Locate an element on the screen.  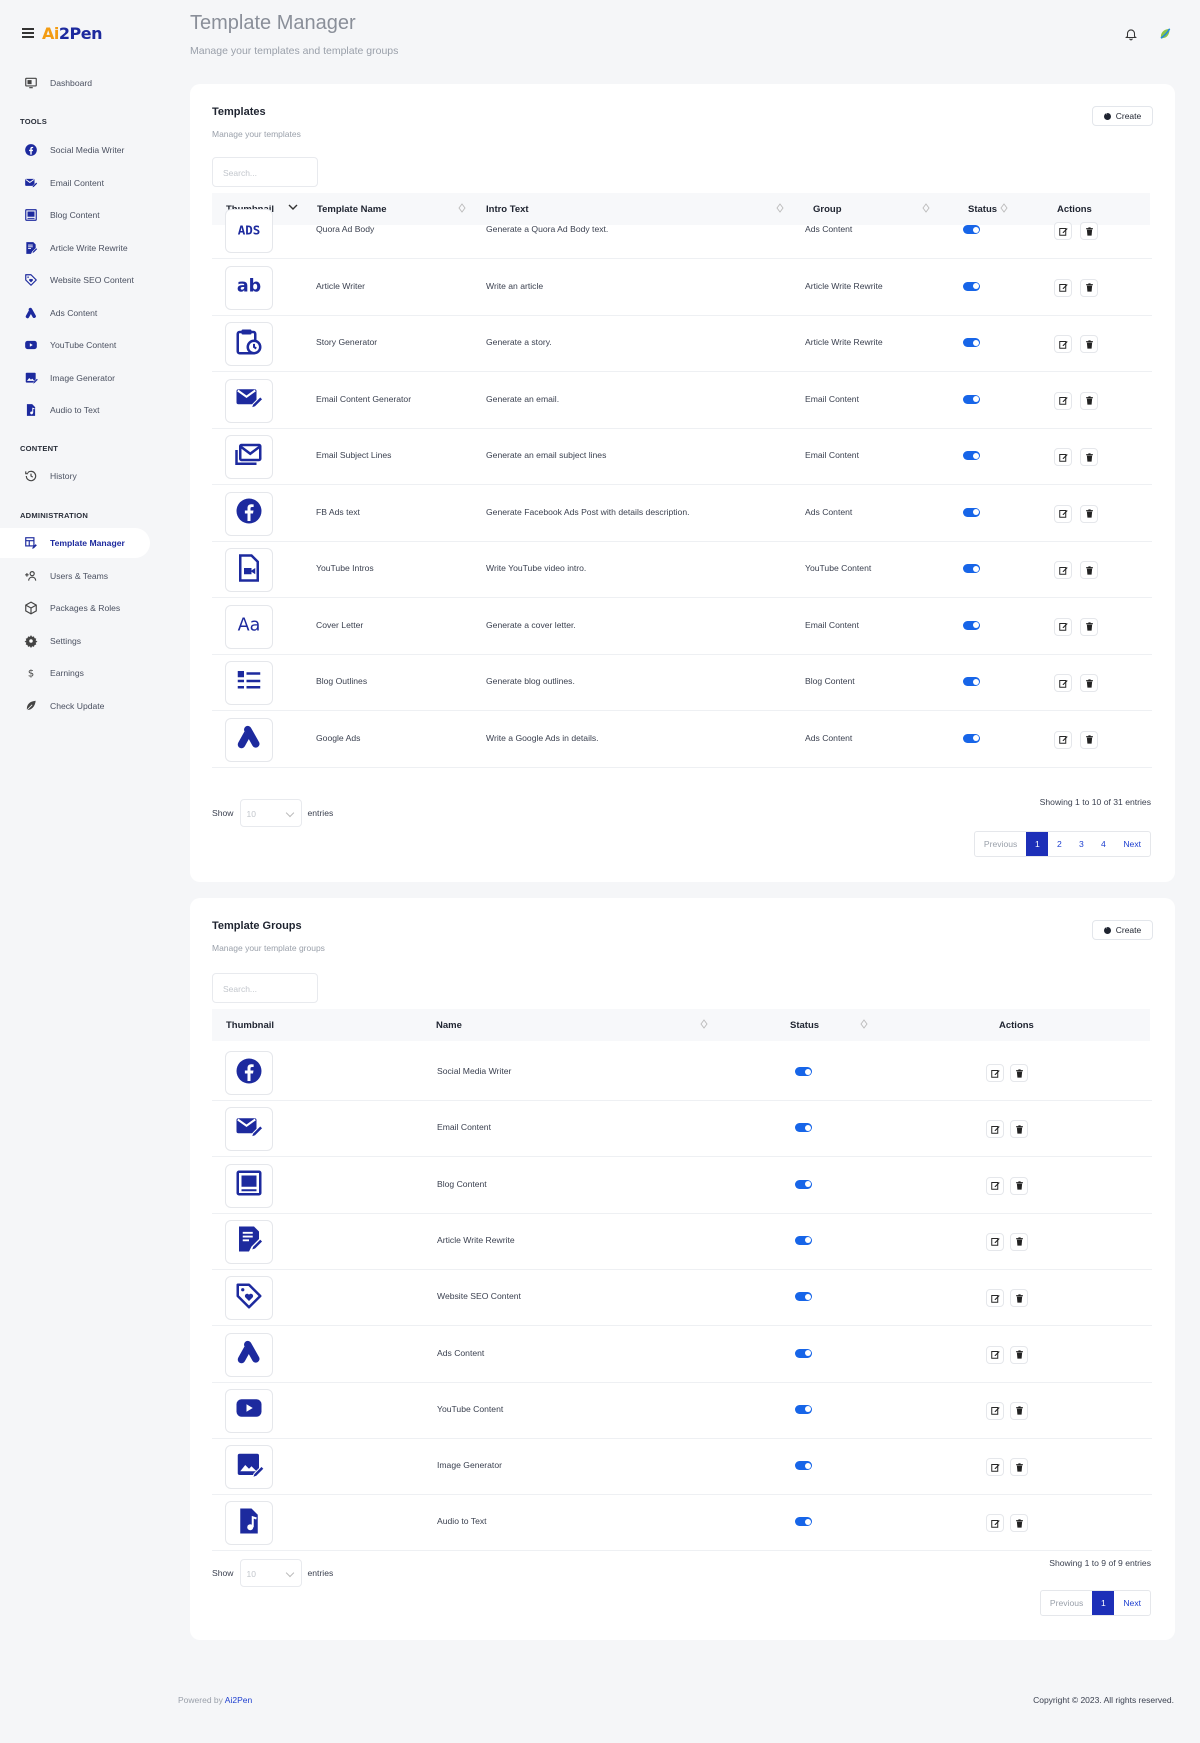
avatar-leaf-icon is located at coordinates (1165, 34).